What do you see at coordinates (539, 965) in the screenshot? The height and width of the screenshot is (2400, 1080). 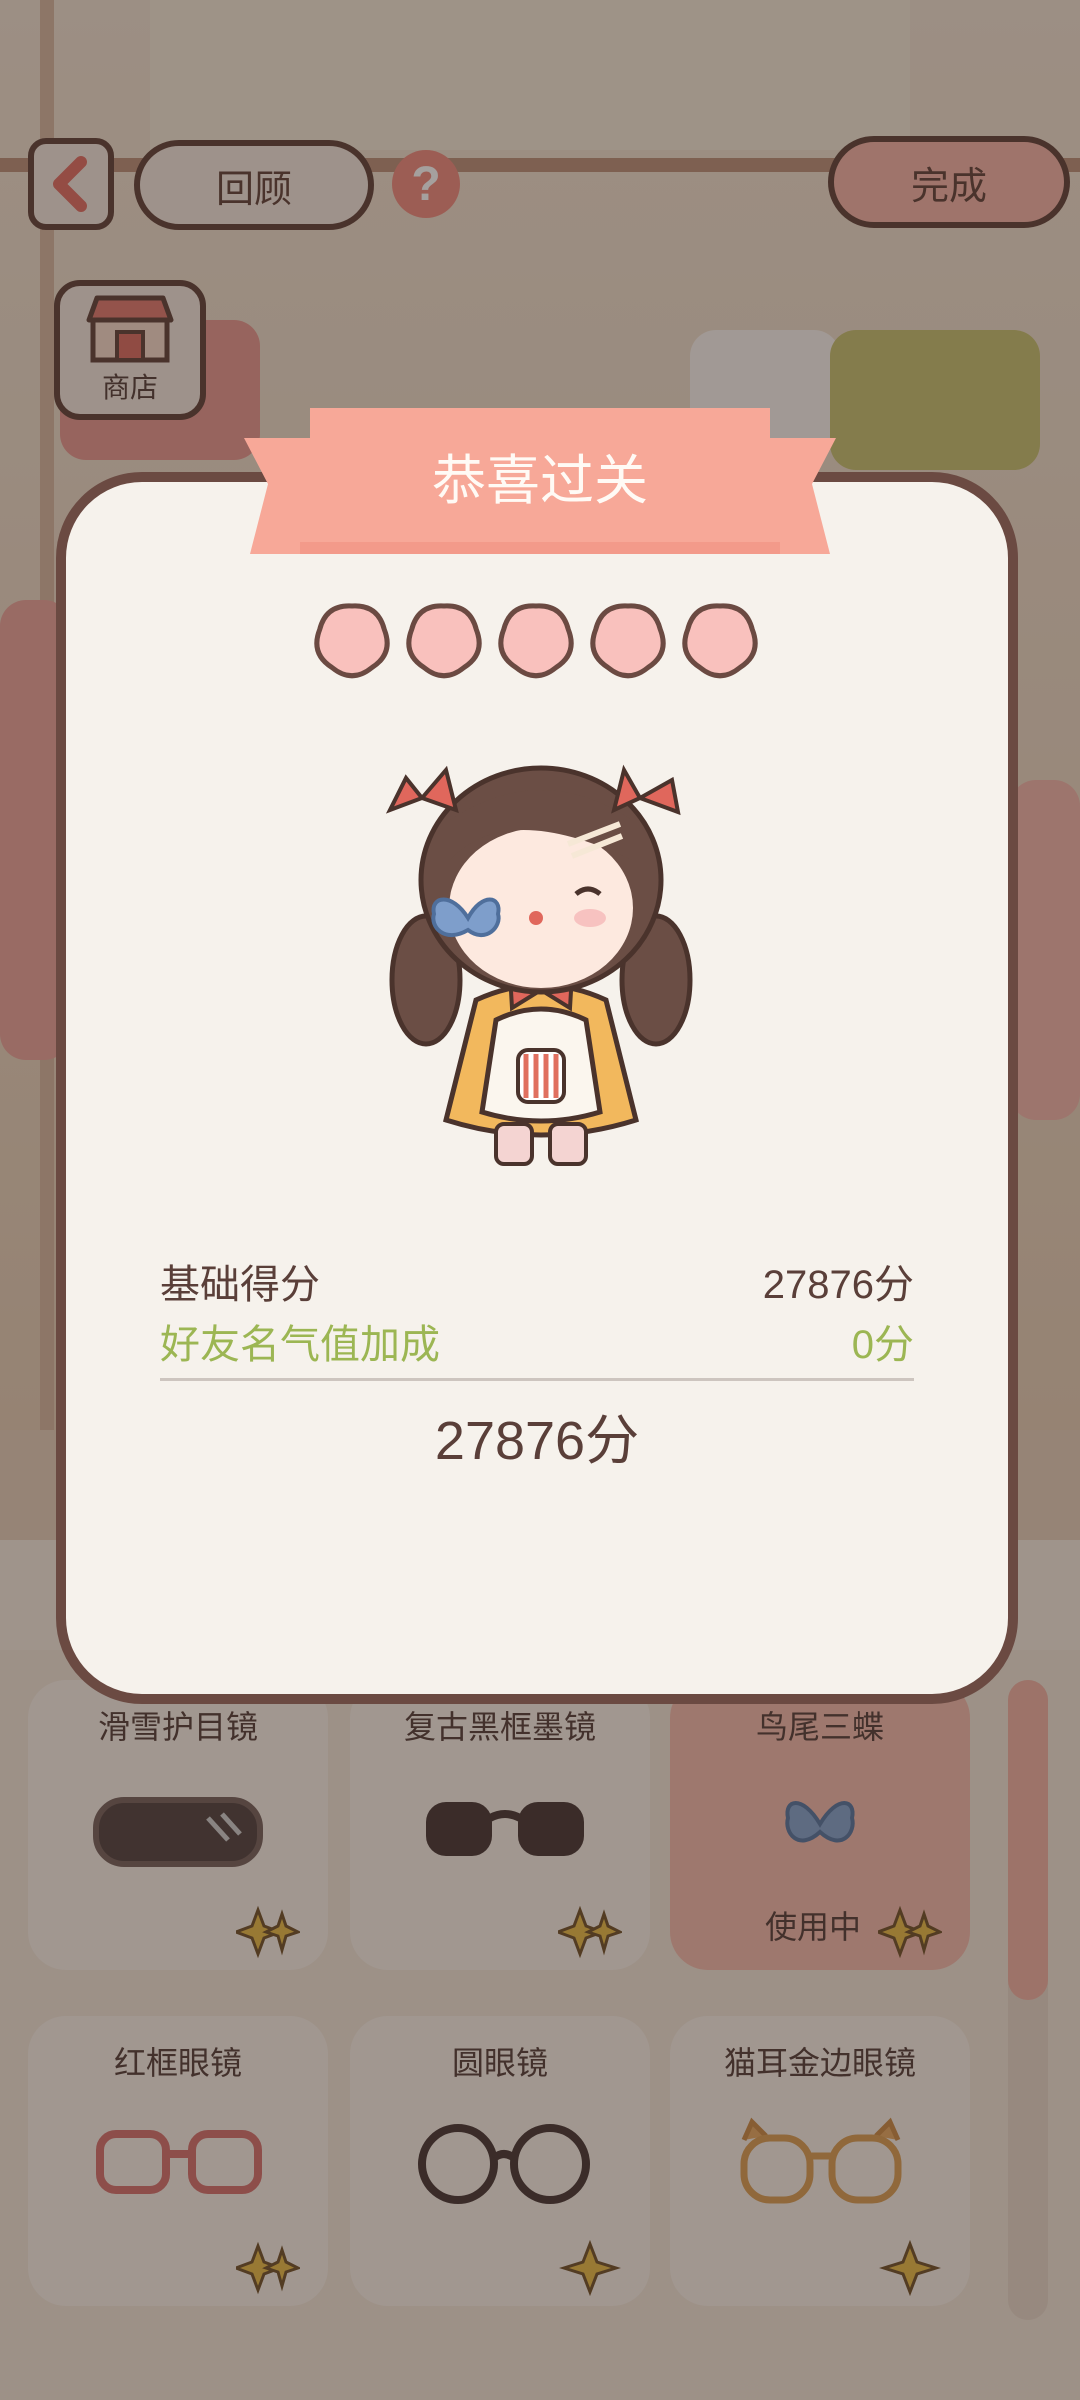 I see `character-avatar` at bounding box center [539, 965].